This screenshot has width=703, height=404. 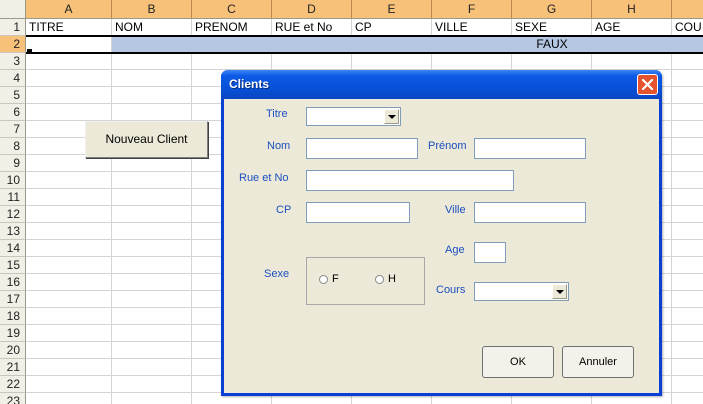 What do you see at coordinates (13, 146) in the screenshot?
I see `row-header: 8` at bounding box center [13, 146].